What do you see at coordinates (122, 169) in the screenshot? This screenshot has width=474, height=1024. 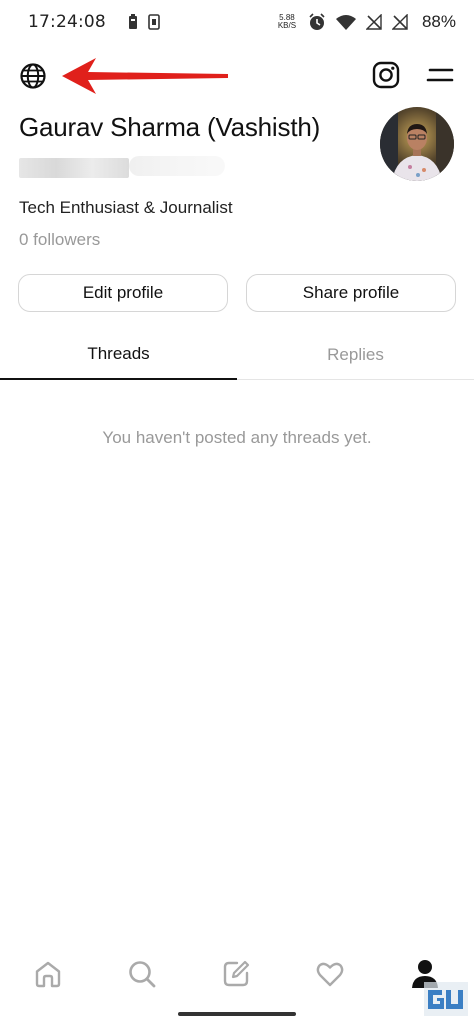 I see `username-blurred` at bounding box center [122, 169].